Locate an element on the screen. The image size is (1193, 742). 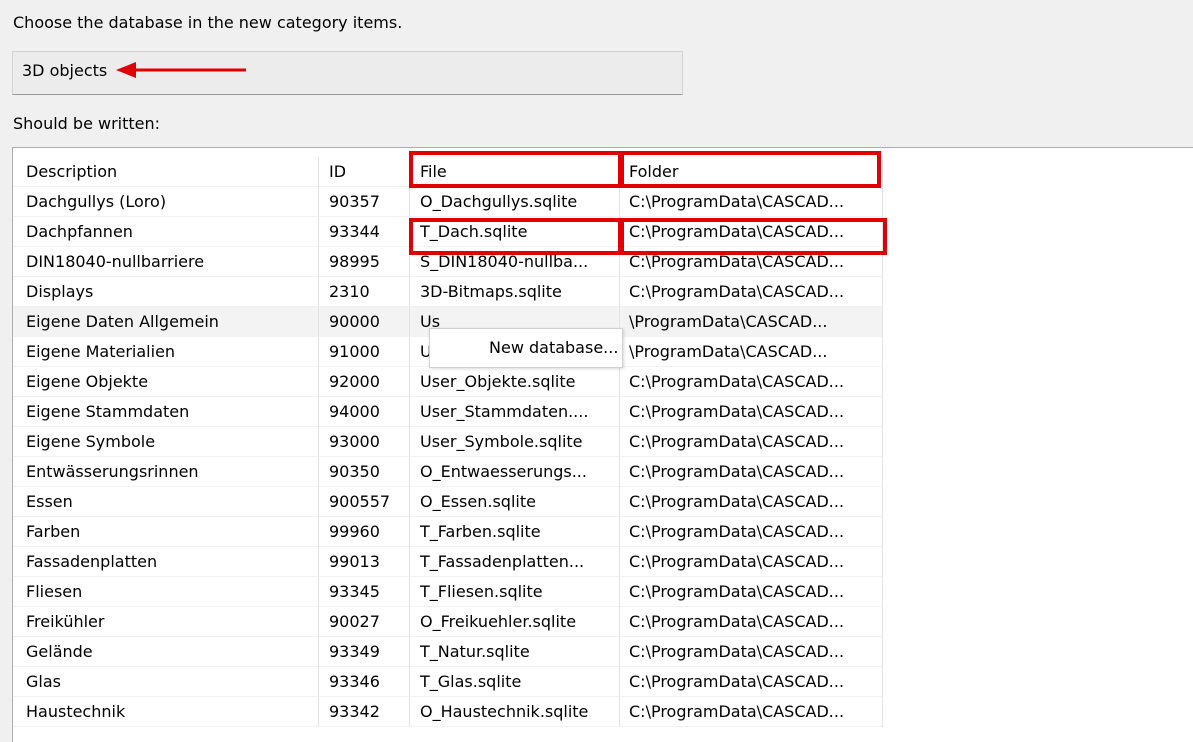
cell-id: 93000 is located at coordinates (364, 442).